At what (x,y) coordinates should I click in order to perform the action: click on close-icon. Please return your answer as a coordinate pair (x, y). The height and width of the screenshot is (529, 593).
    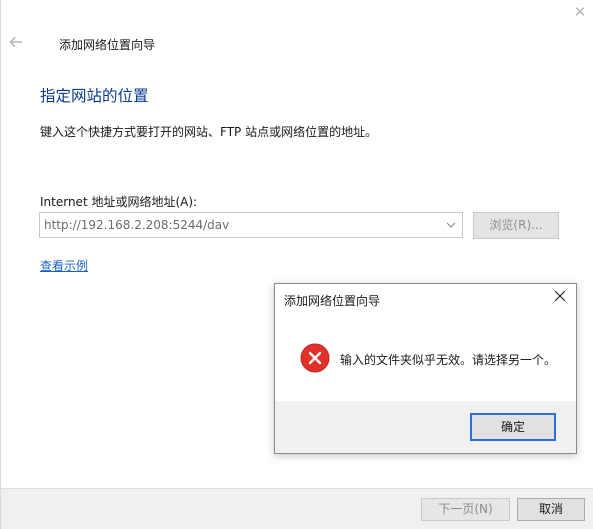
    Looking at the image, I should click on (560, 296).